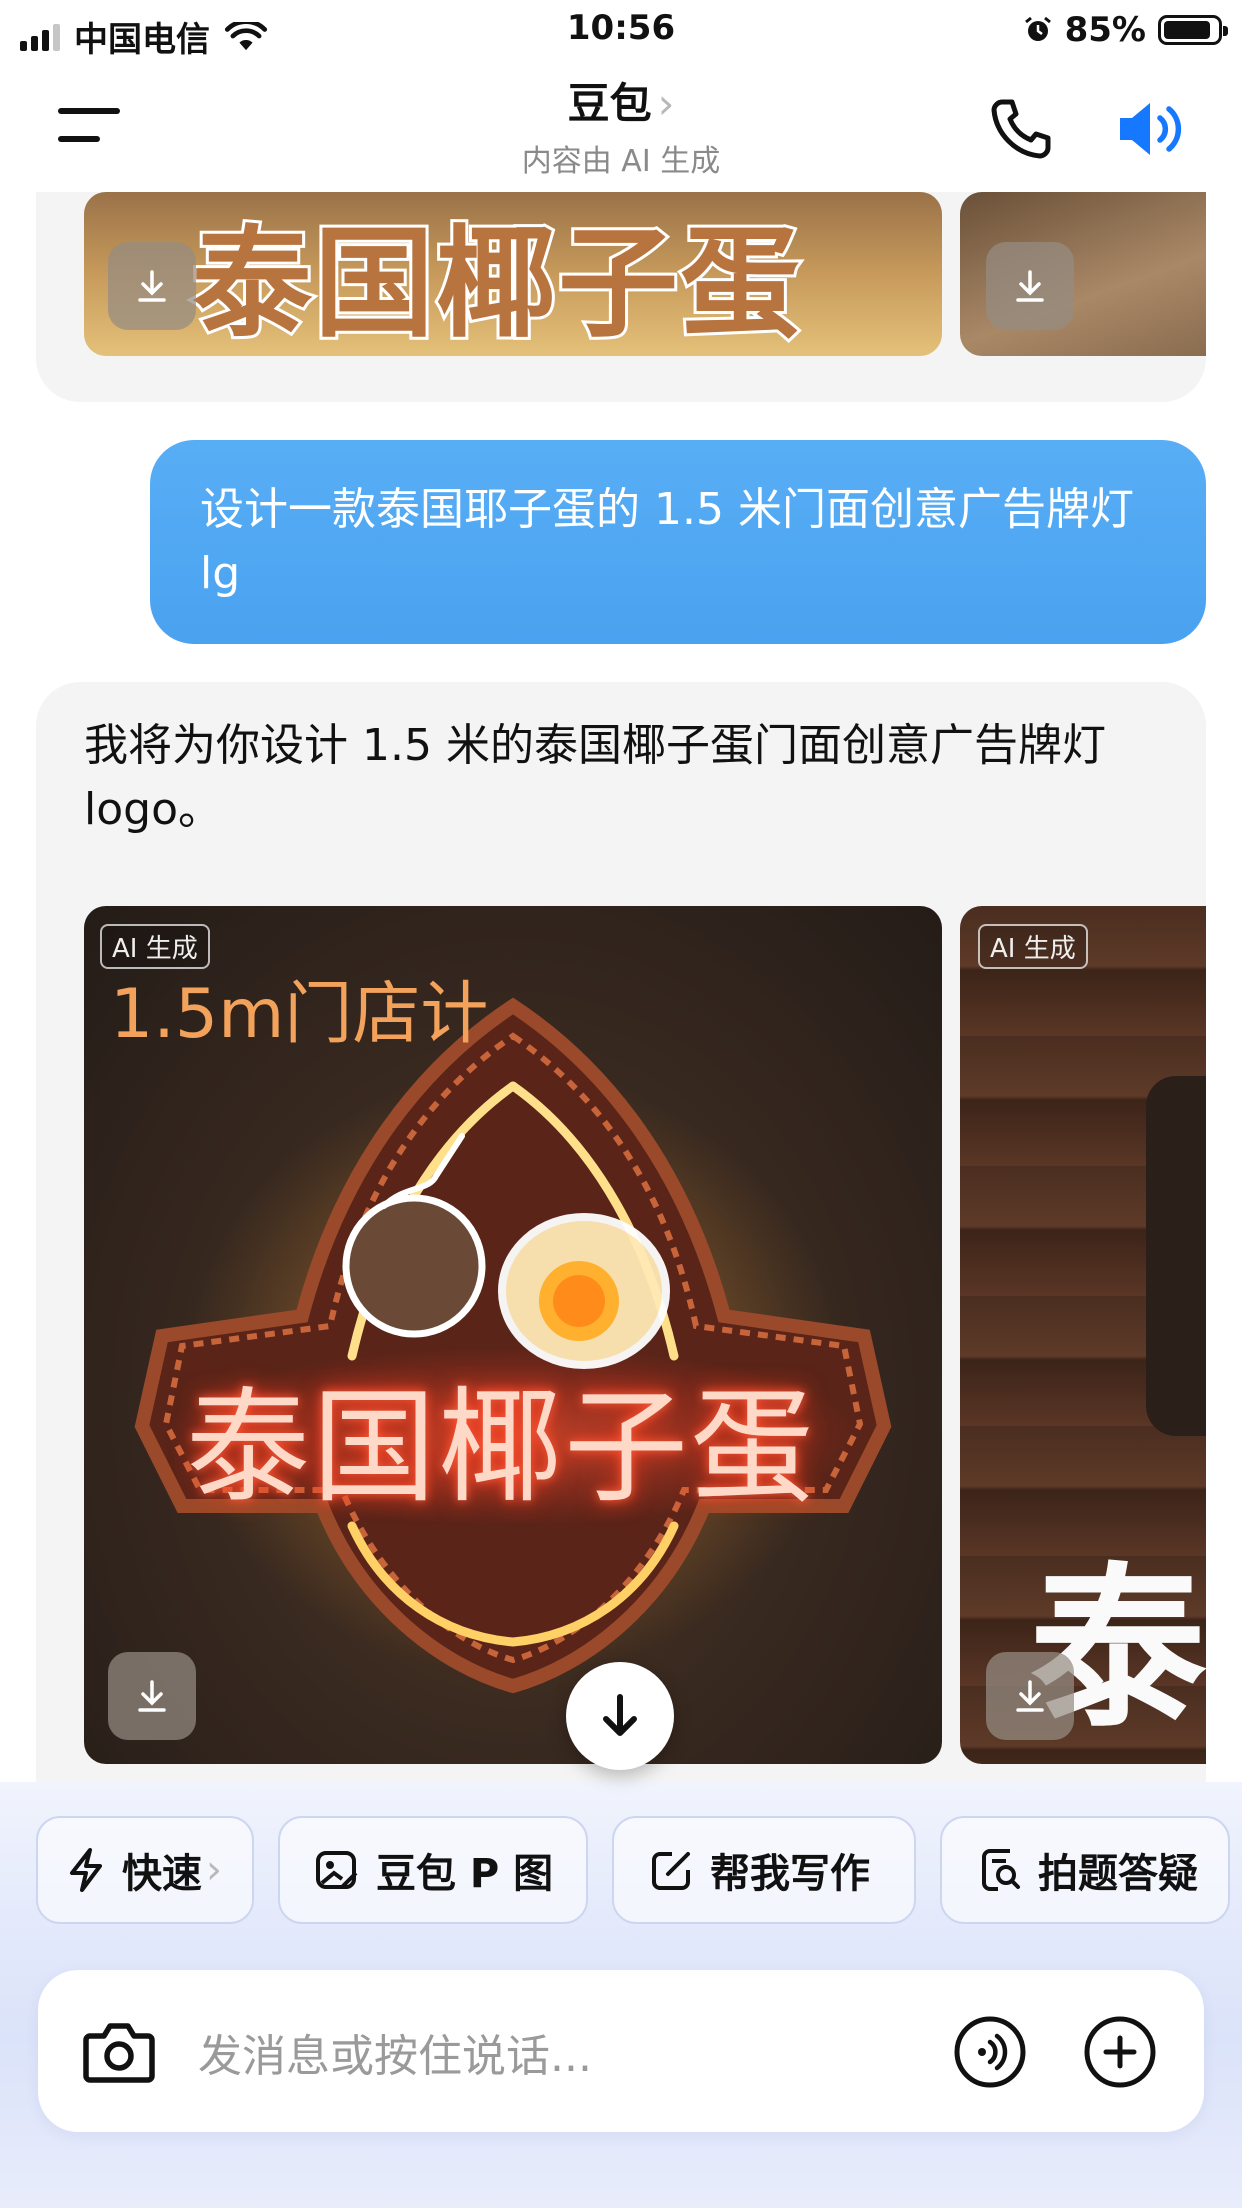 The height and width of the screenshot is (2208, 1242). Describe the element at coordinates (496, 284) in the screenshot. I see `previous-image-title: 泰国椰子蛋` at that location.